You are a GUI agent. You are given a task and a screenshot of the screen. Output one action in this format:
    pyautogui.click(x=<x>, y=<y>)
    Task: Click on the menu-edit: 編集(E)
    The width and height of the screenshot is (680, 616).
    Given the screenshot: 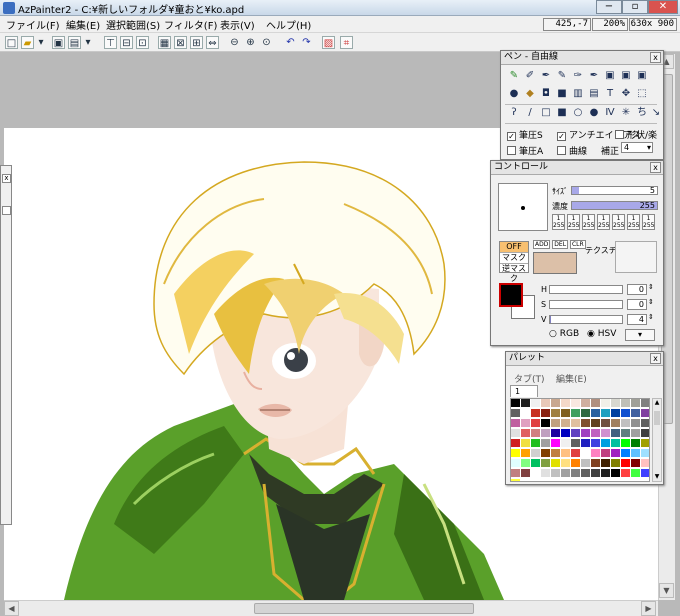 What is the action you would take?
    pyautogui.click(x=83, y=24)
    